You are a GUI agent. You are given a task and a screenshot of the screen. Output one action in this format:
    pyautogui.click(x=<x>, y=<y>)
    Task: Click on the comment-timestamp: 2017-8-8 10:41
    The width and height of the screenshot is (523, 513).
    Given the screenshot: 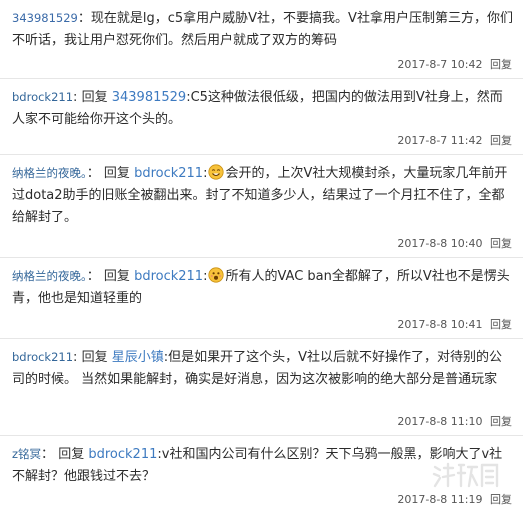 What is the action you would take?
    pyautogui.click(x=440, y=324)
    